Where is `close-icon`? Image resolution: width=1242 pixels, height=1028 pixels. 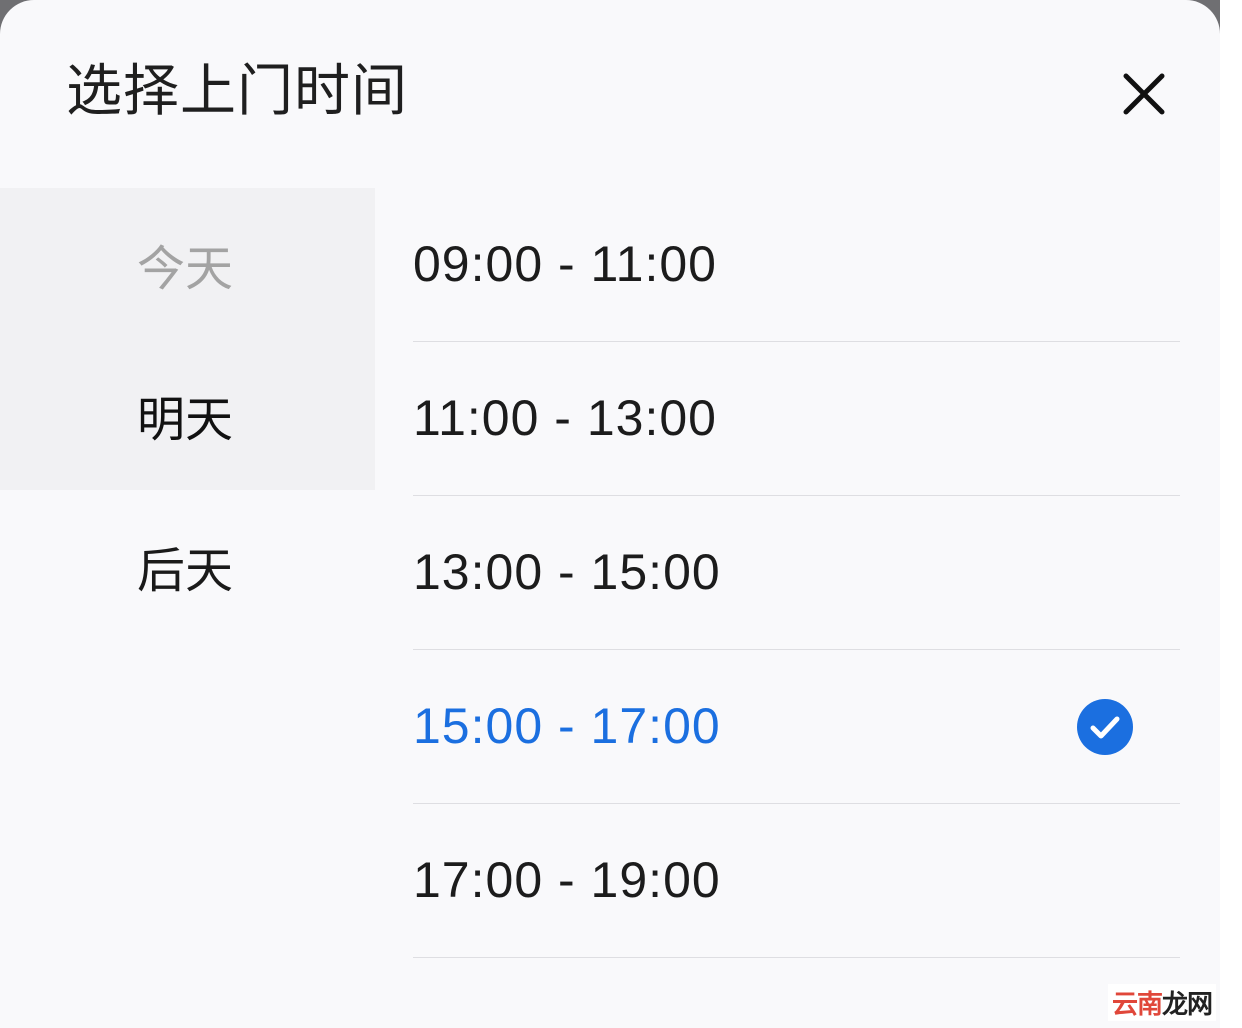 close-icon is located at coordinates (1144, 94).